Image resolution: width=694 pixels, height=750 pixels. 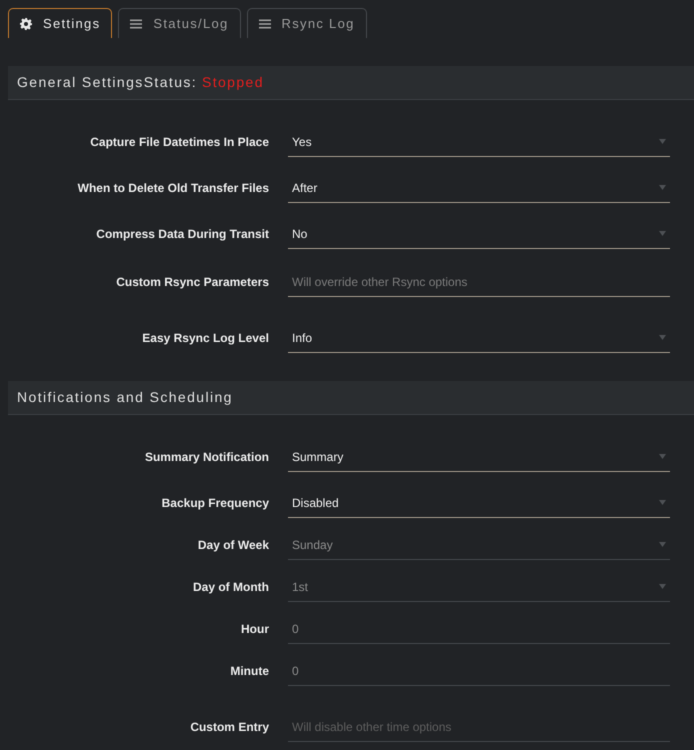 I want to click on dropdown-field: Disabled, so click(x=479, y=503).